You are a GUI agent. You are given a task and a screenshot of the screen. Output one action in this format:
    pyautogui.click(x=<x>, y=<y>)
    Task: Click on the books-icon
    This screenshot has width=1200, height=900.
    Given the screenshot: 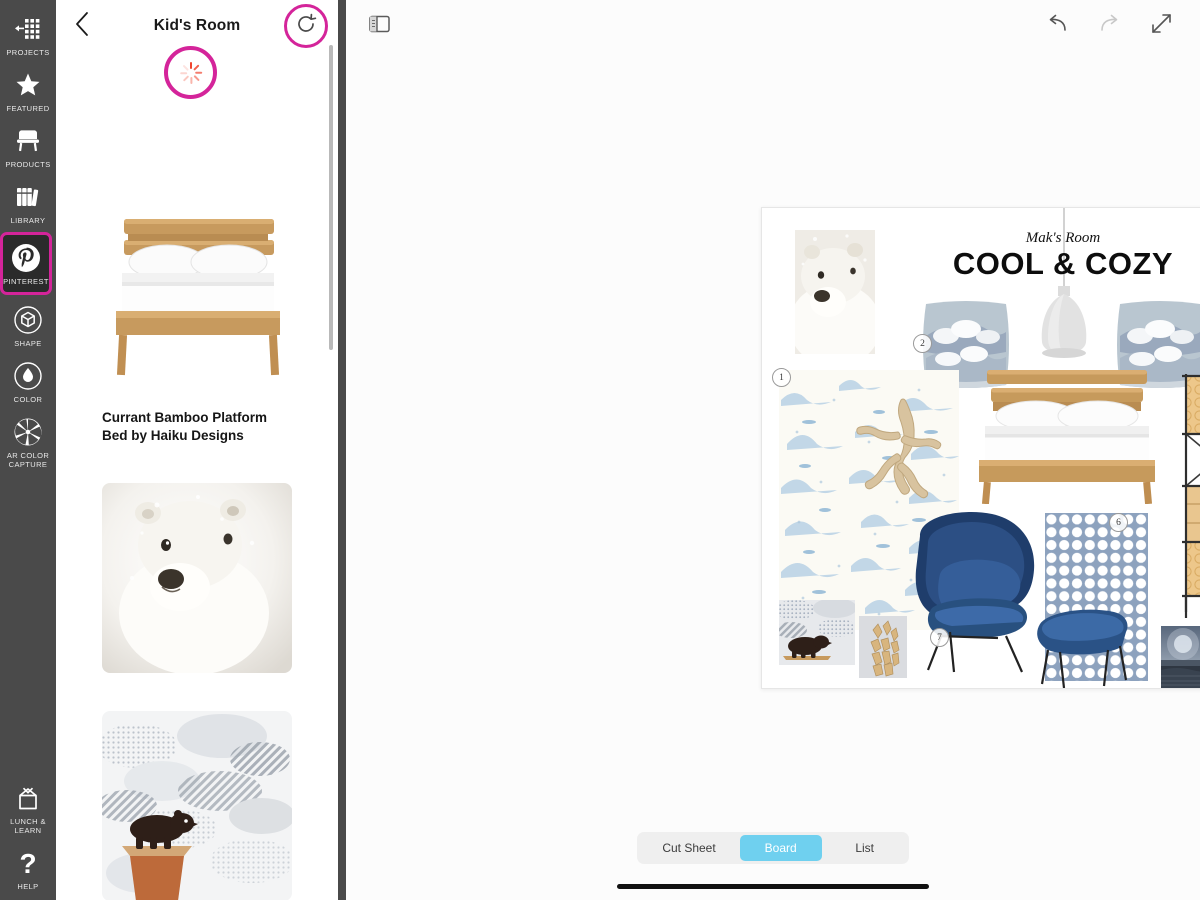 What is the action you would take?
    pyautogui.click(x=28, y=197)
    